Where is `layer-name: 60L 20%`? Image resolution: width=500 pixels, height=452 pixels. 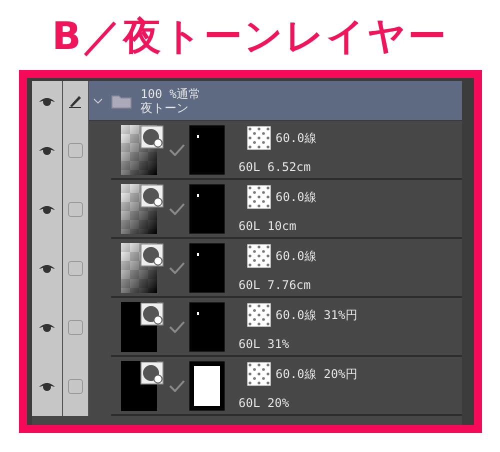
layer-name: 60L 20% is located at coordinates (264, 403).